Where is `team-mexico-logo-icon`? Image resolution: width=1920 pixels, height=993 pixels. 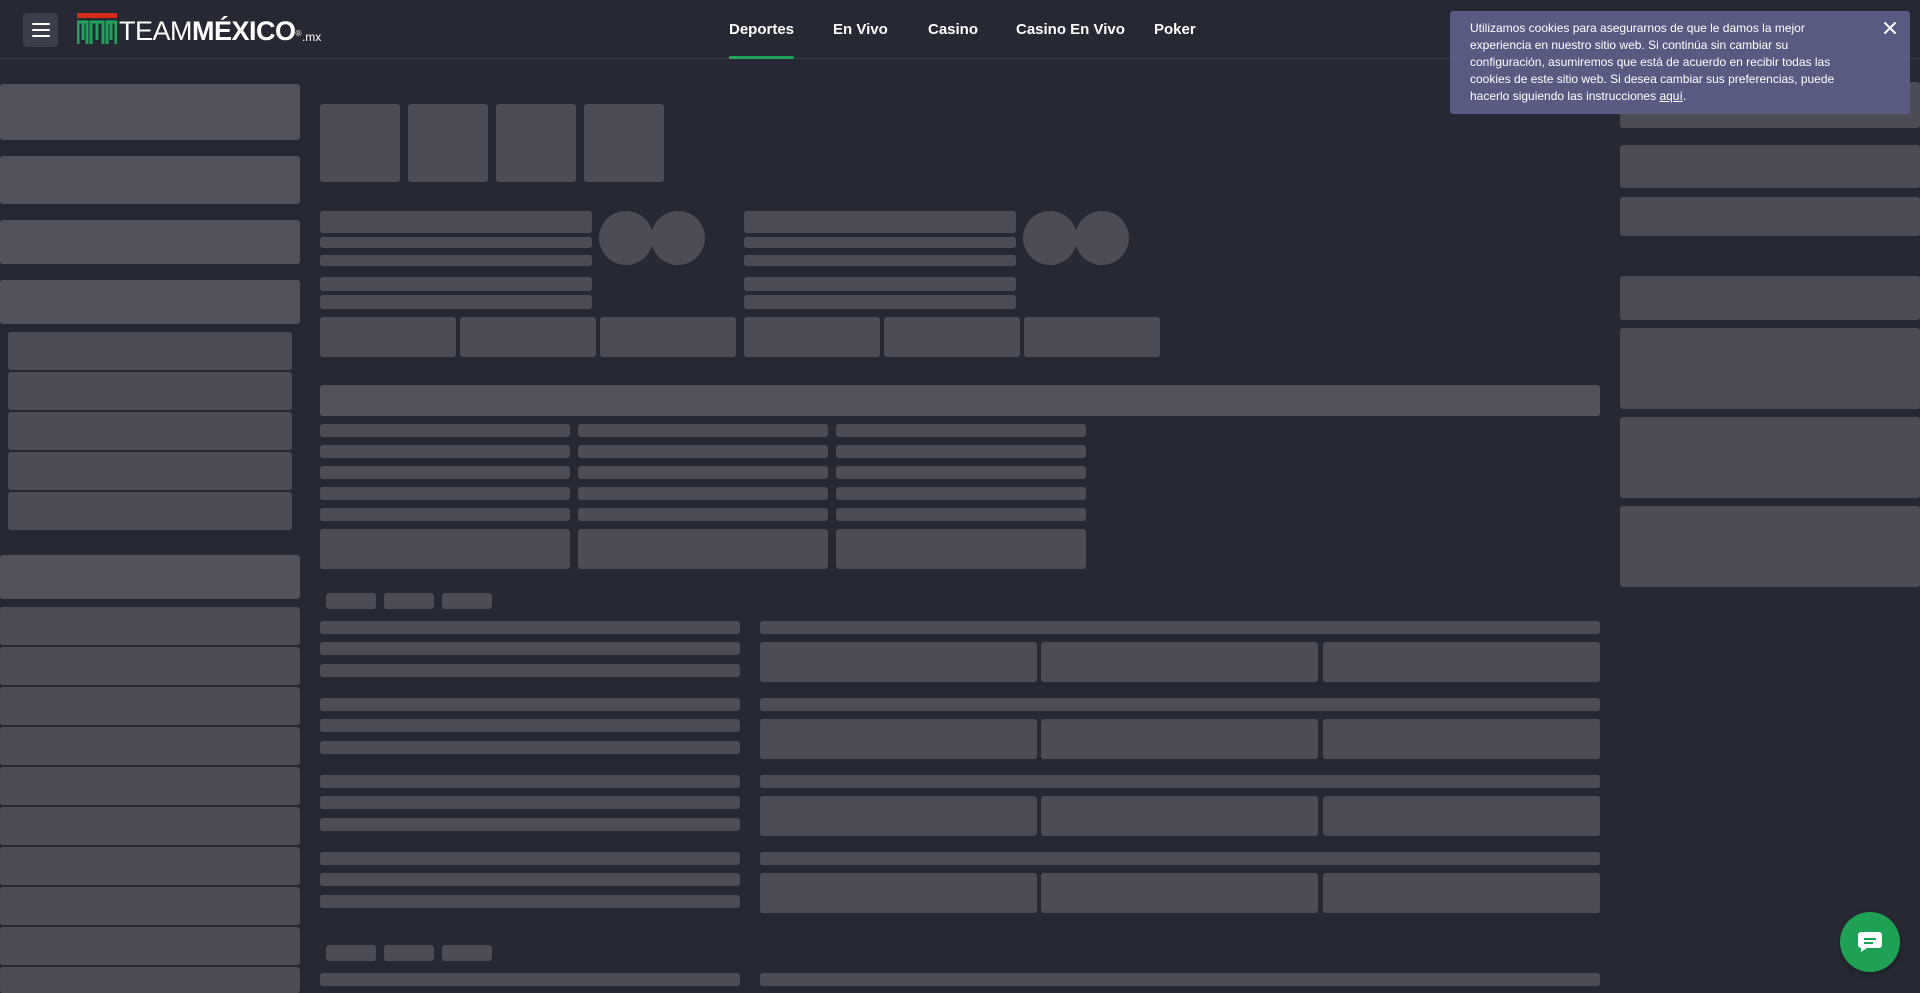 team-mexico-logo-icon is located at coordinates (97, 28).